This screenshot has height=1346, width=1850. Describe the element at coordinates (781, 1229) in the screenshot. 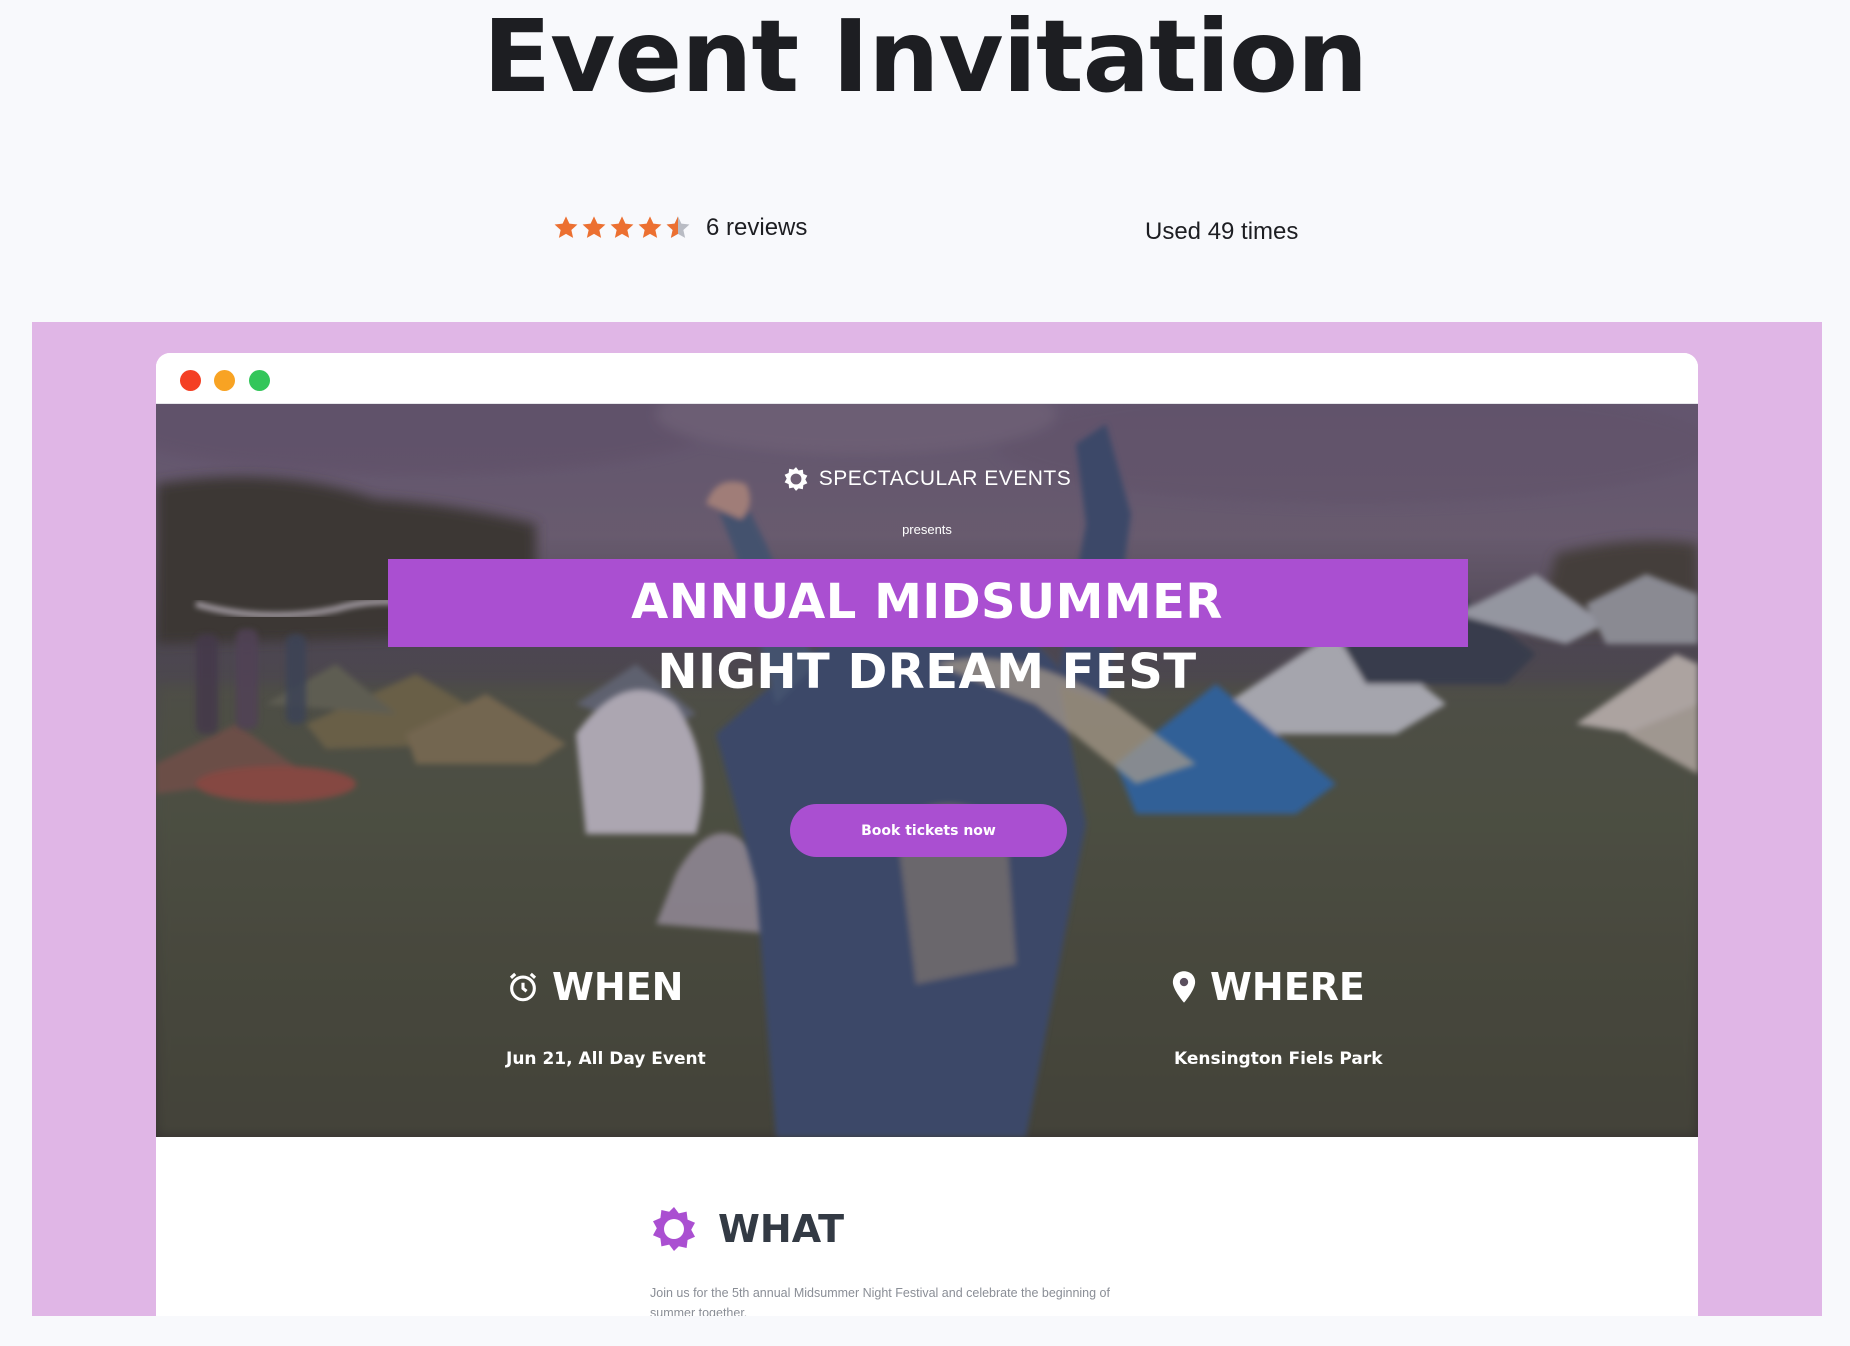

I see `what-label: WHAT` at that location.